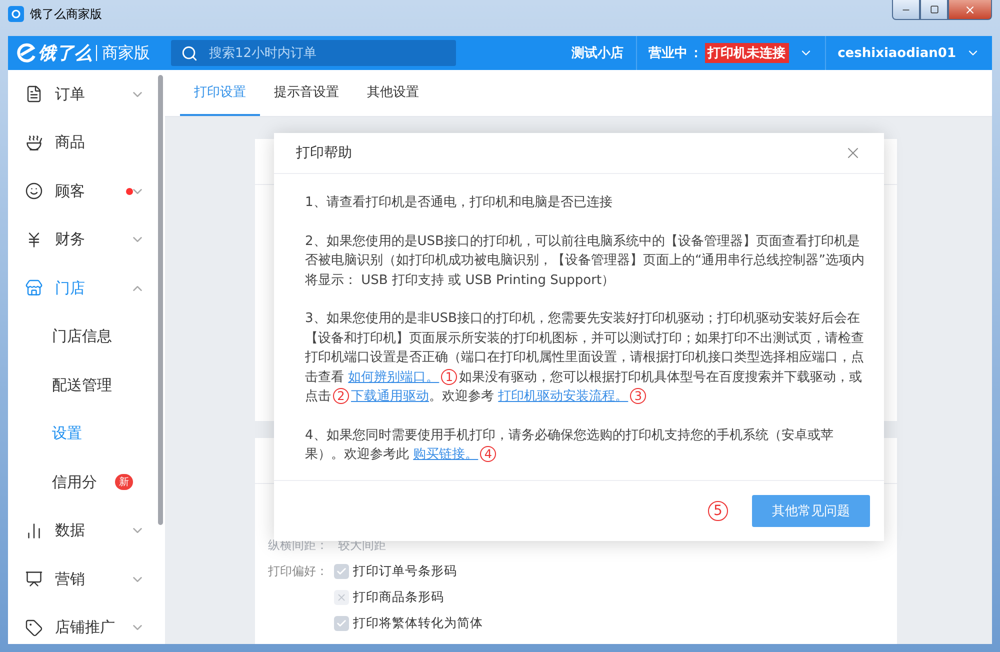  What do you see at coordinates (124, 482) in the screenshot?
I see `new-badge: 新` at bounding box center [124, 482].